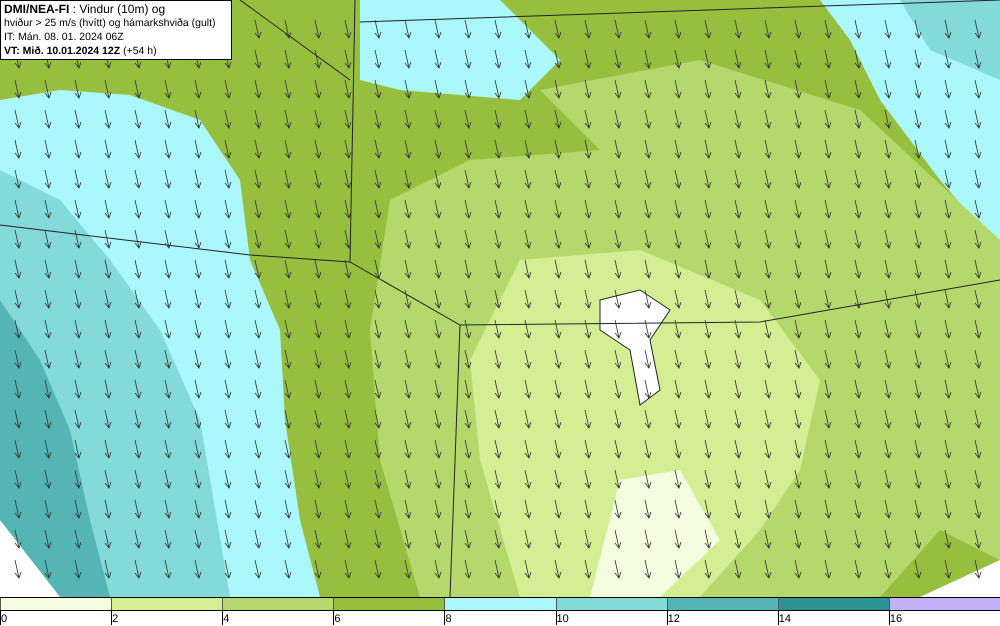  Describe the element at coordinates (226, 619) in the screenshot. I see `legend-tick-label: 4` at that location.